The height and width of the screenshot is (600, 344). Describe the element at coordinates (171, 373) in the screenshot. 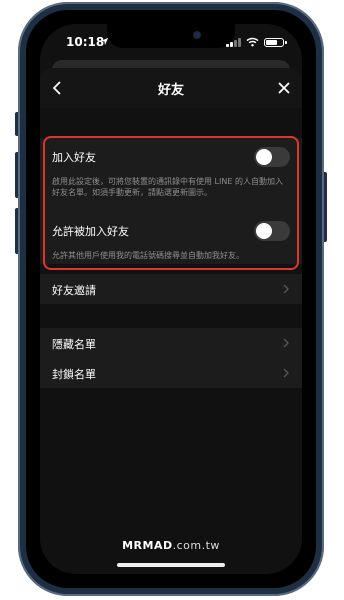

I see `blocked-list-row: 封鎖名單` at that location.